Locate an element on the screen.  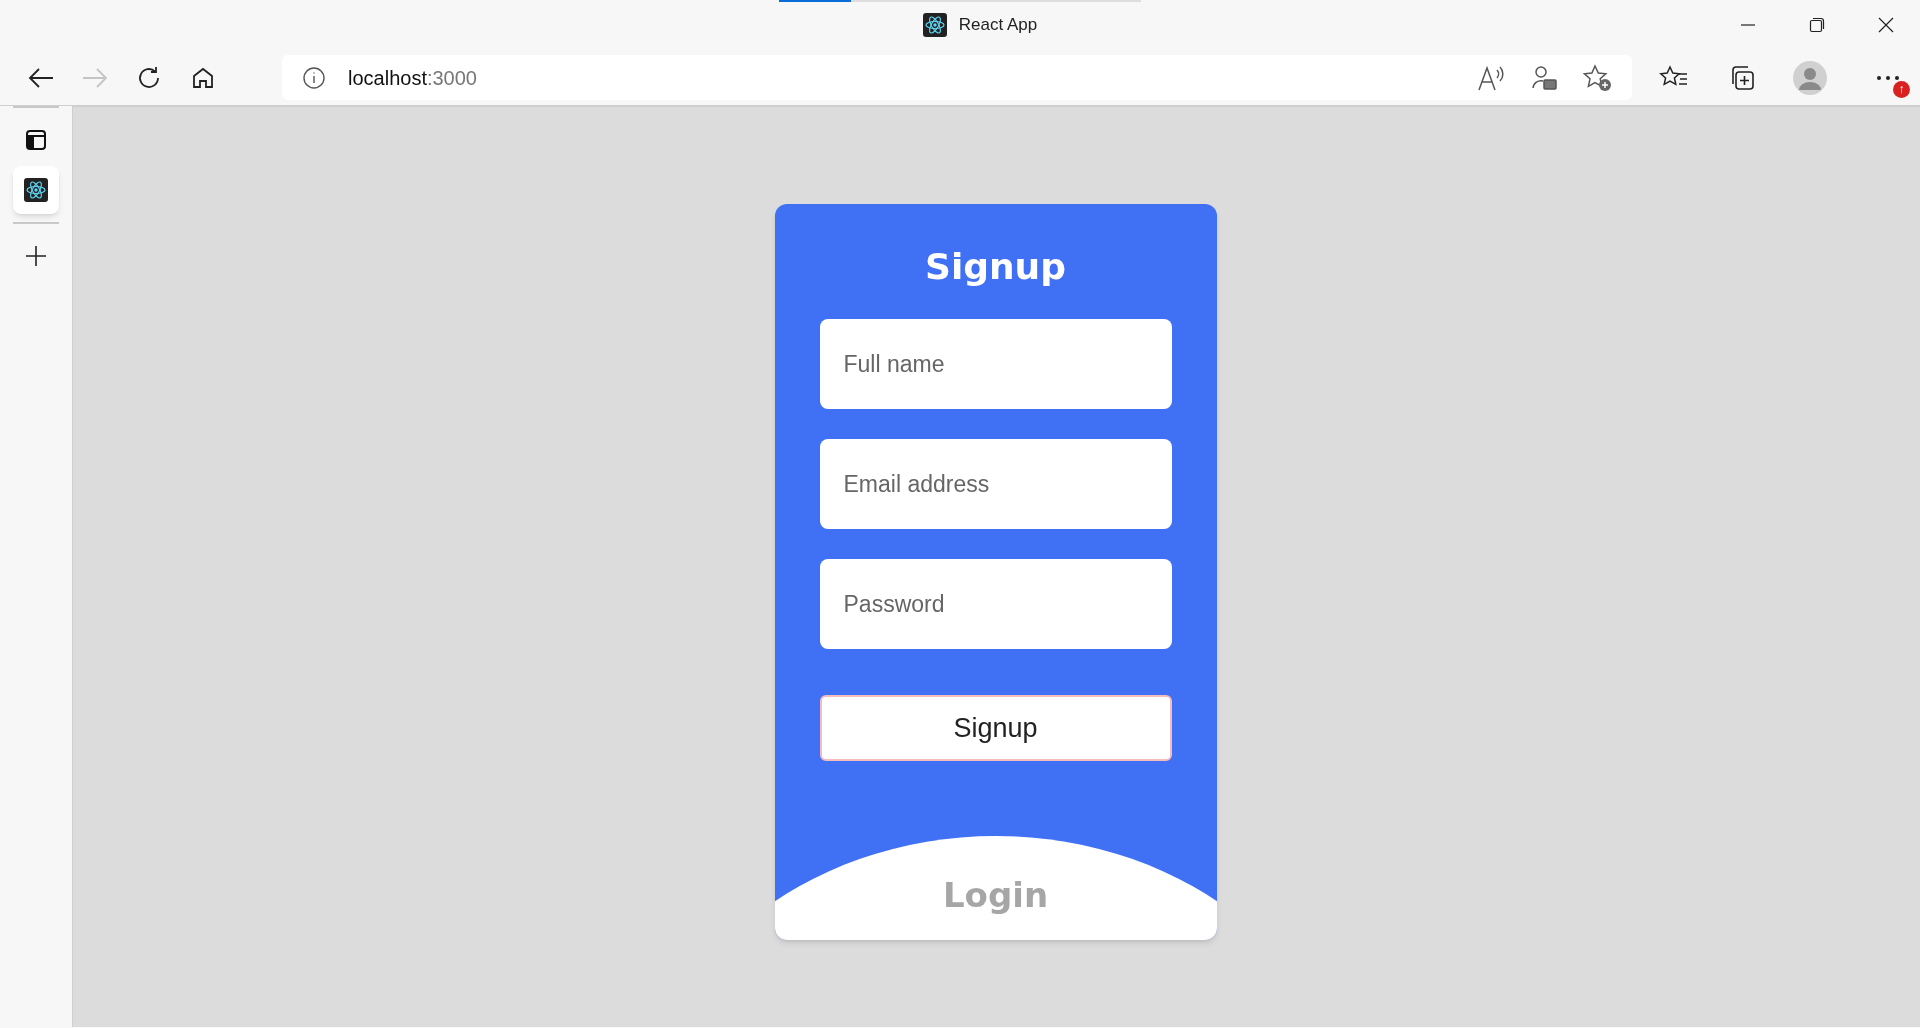
sidebar-tab is located at coordinates (36, 190).